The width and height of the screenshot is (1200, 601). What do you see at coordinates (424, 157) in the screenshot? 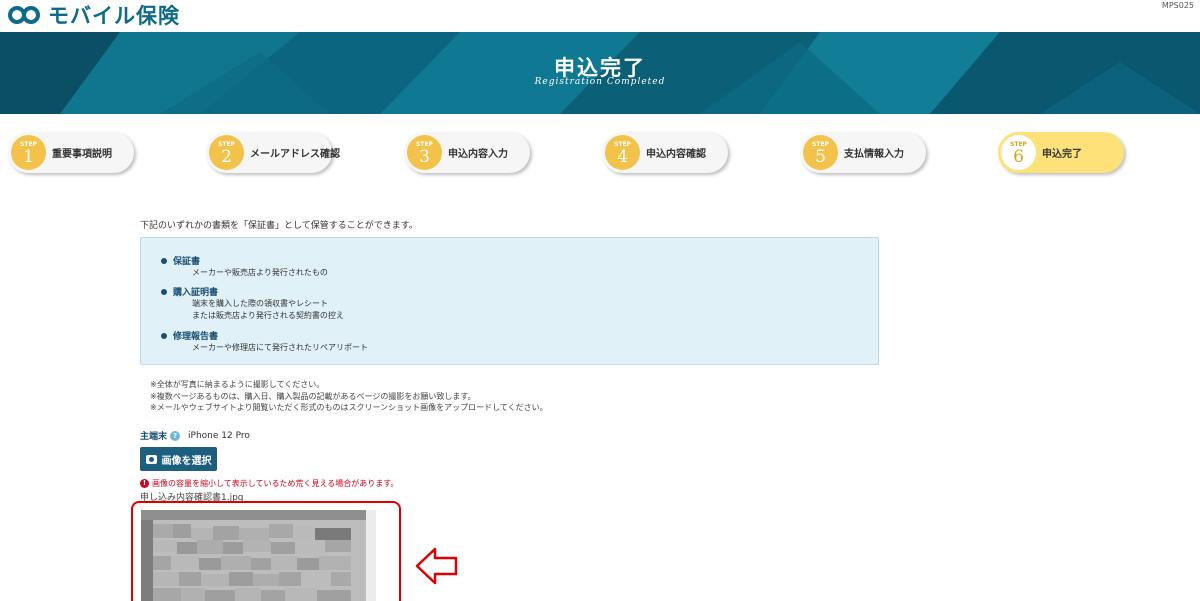
I see `step-number: 3` at bounding box center [424, 157].